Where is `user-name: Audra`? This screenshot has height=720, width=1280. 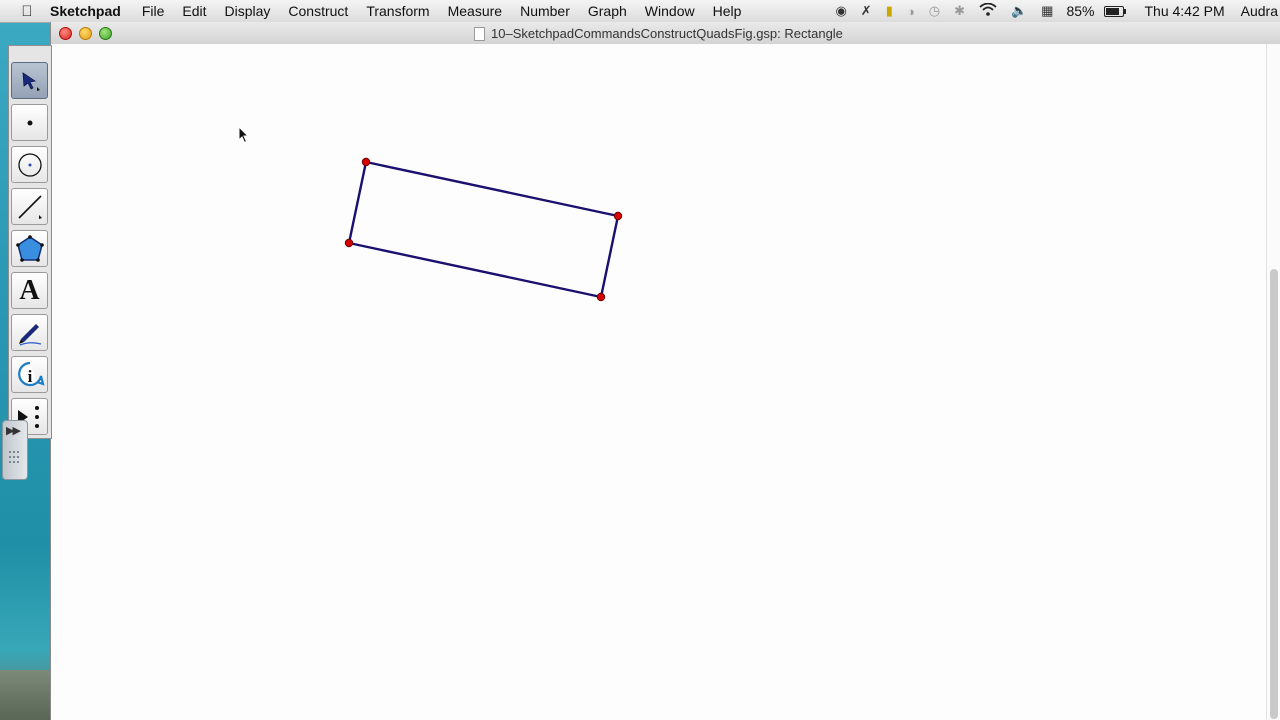
user-name: Audra is located at coordinates (1259, 11).